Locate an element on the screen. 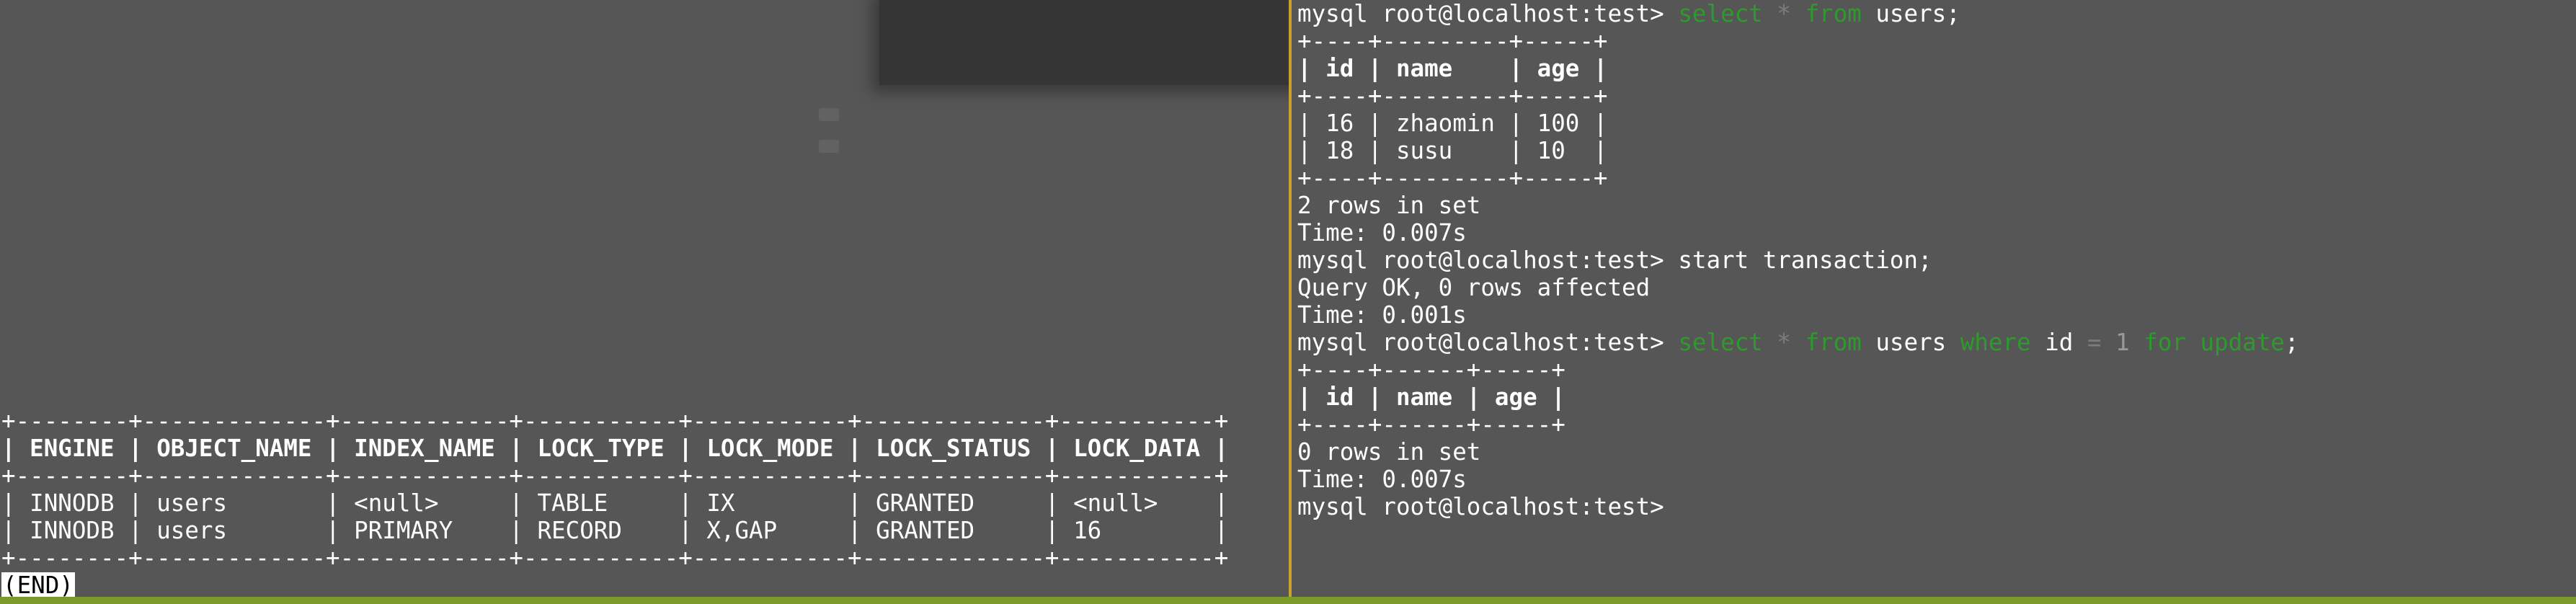 The height and width of the screenshot is (604, 2576). sql-keyword: for update is located at coordinates (2214, 342).